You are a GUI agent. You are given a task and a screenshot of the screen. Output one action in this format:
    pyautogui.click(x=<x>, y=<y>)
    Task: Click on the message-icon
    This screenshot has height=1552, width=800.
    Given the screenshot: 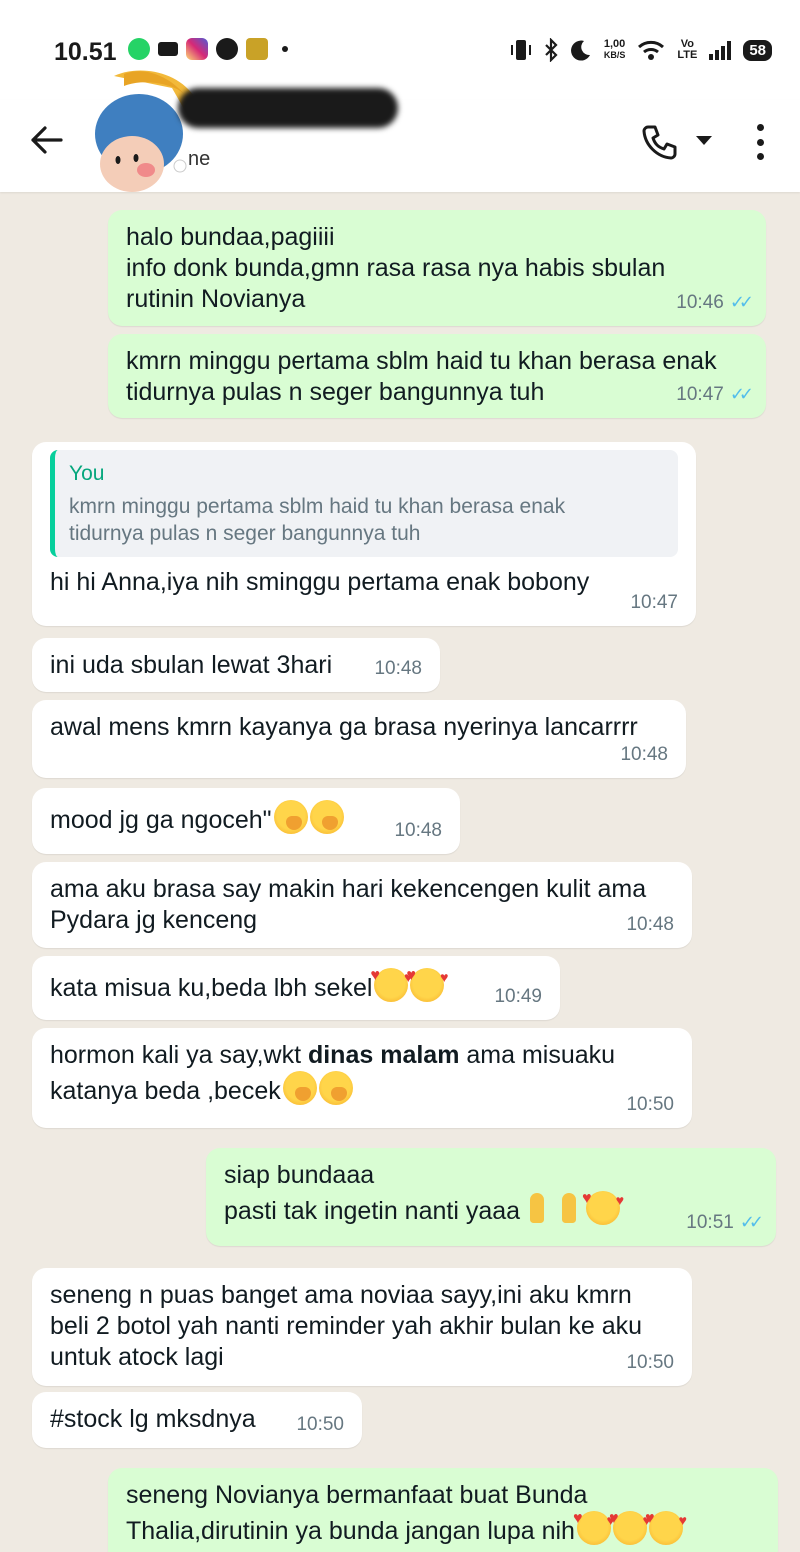 What is the action you would take?
    pyautogui.click(x=168, y=49)
    